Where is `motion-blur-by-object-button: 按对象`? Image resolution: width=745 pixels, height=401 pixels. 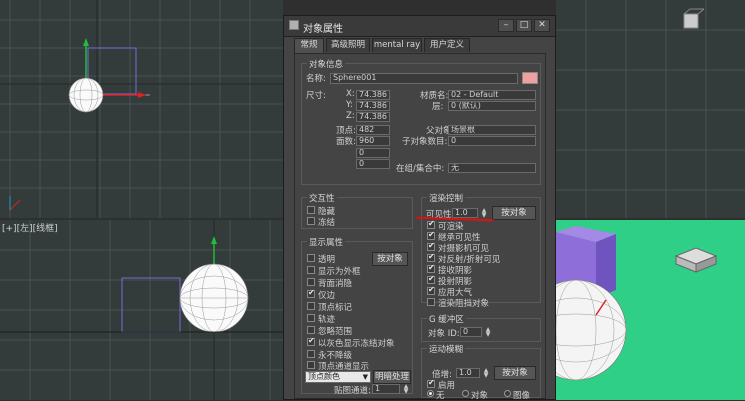
motion-blur-by-object-button: 按对象 is located at coordinates (515, 373).